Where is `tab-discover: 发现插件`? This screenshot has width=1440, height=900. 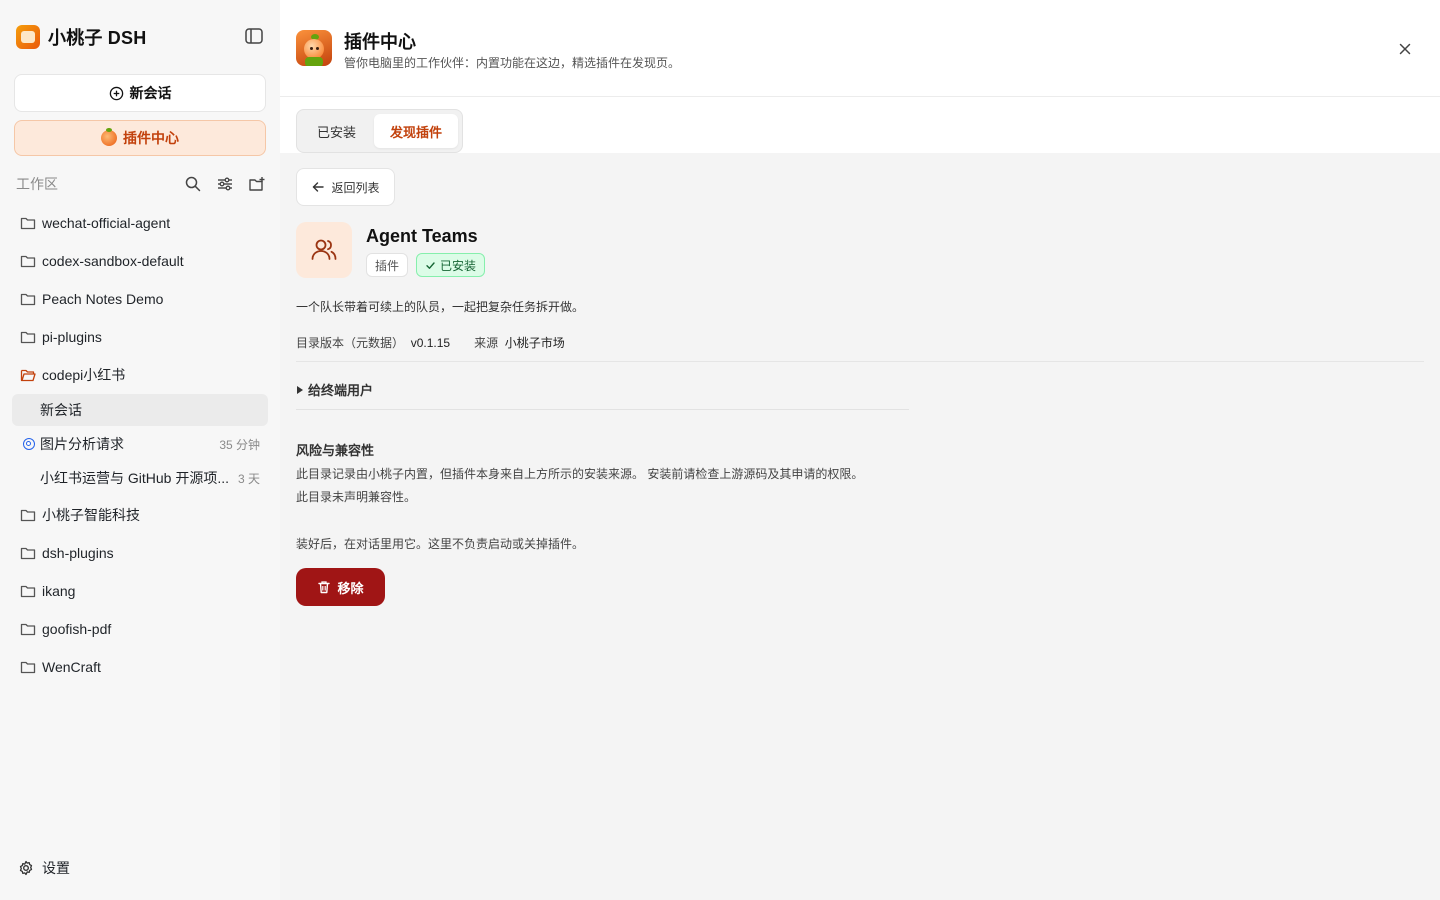 tab-discover: 发现插件 is located at coordinates (416, 131).